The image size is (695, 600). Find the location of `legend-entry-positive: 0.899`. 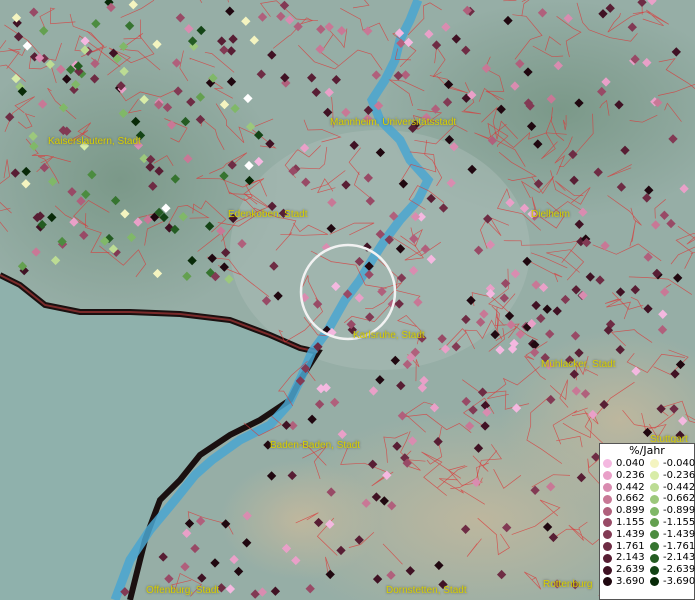

legend-entry-positive: 0.899 is located at coordinates (623, 511).